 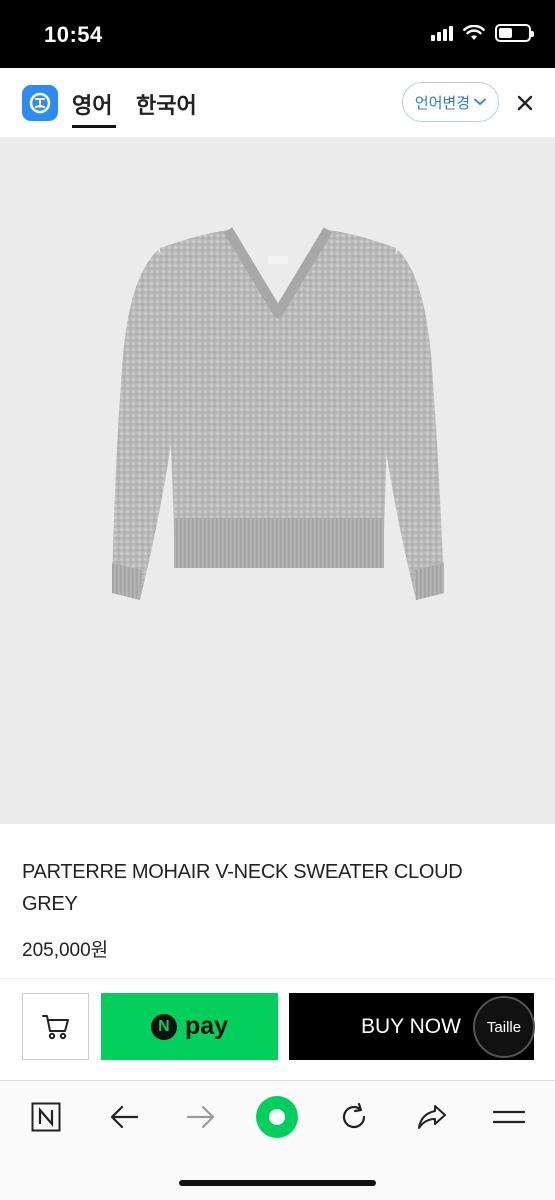 I want to click on refresh-button, so click(x=354, y=1117).